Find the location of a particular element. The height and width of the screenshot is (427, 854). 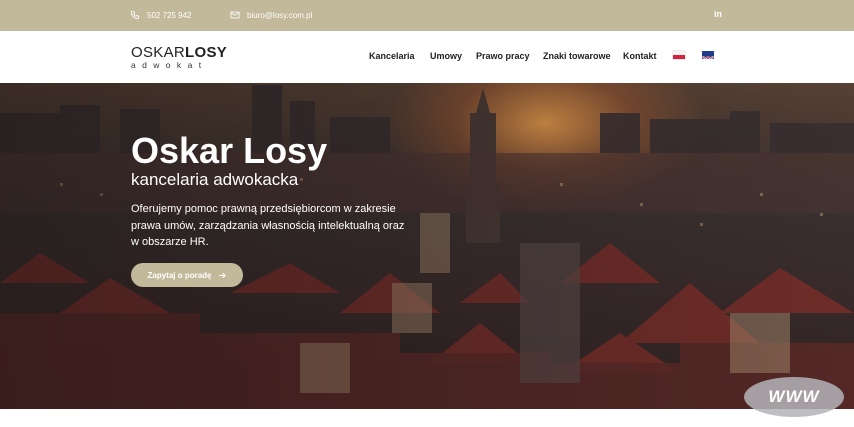

nav-znaki-towarowe: Znaki towarowe is located at coordinates (577, 56).